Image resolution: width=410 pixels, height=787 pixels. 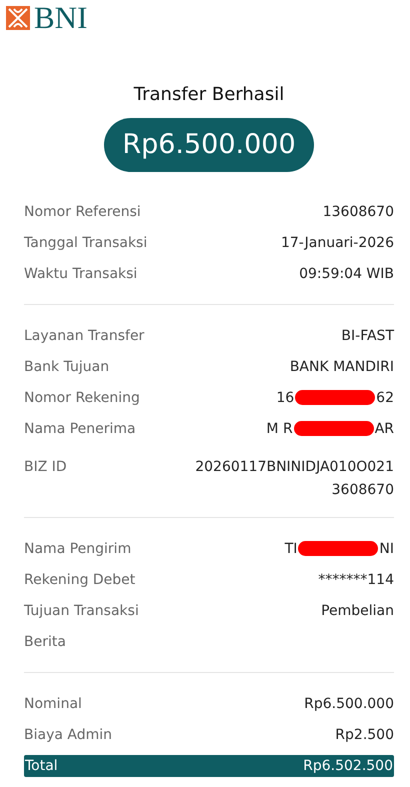 I want to click on row-value: Pembelian, so click(x=357, y=610).